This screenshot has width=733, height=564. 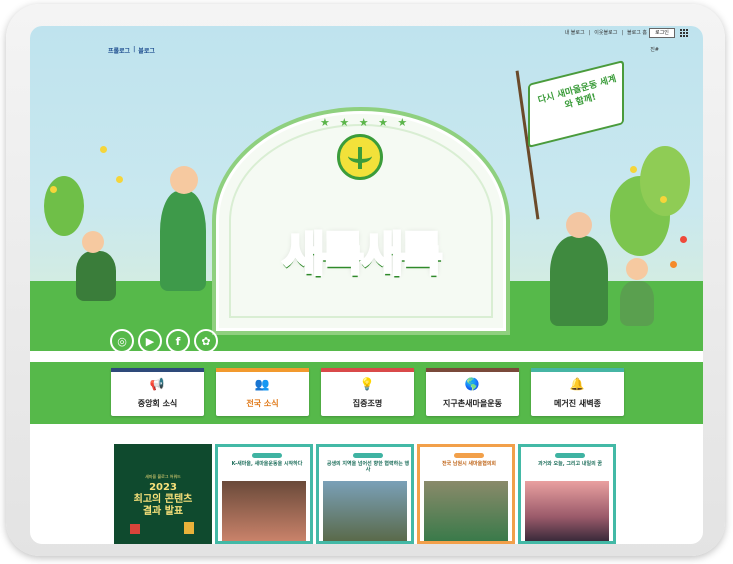 What do you see at coordinates (637, 32) in the screenshot?
I see `blog-home-link: 블로그 홈` at bounding box center [637, 32].